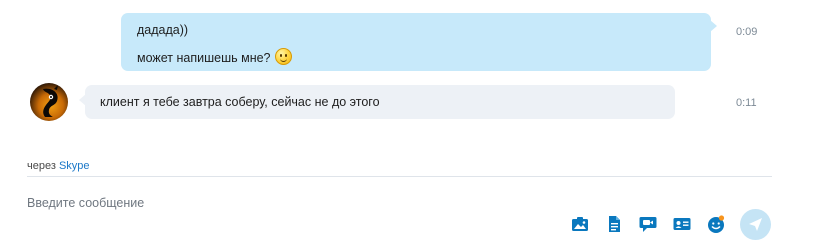  What do you see at coordinates (716, 224) in the screenshot?
I see `emoticon-icon` at bounding box center [716, 224].